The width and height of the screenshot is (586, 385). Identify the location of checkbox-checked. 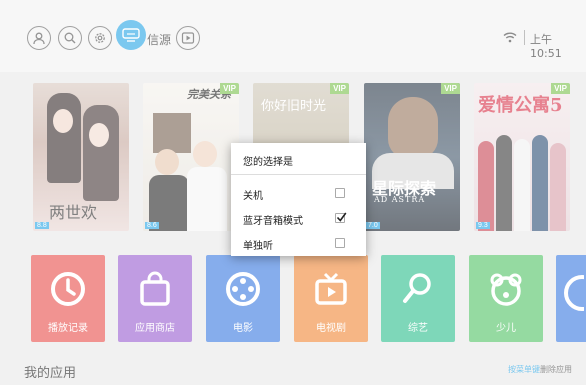
(341, 217).